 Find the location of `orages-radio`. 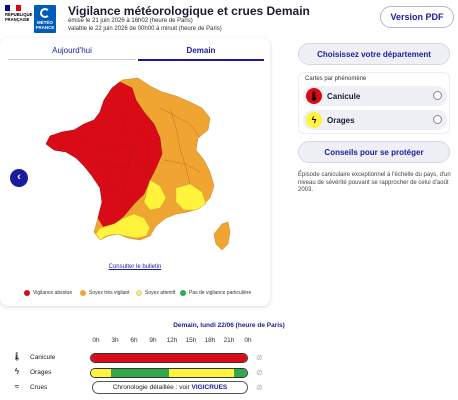

orages-radio is located at coordinates (437, 119).